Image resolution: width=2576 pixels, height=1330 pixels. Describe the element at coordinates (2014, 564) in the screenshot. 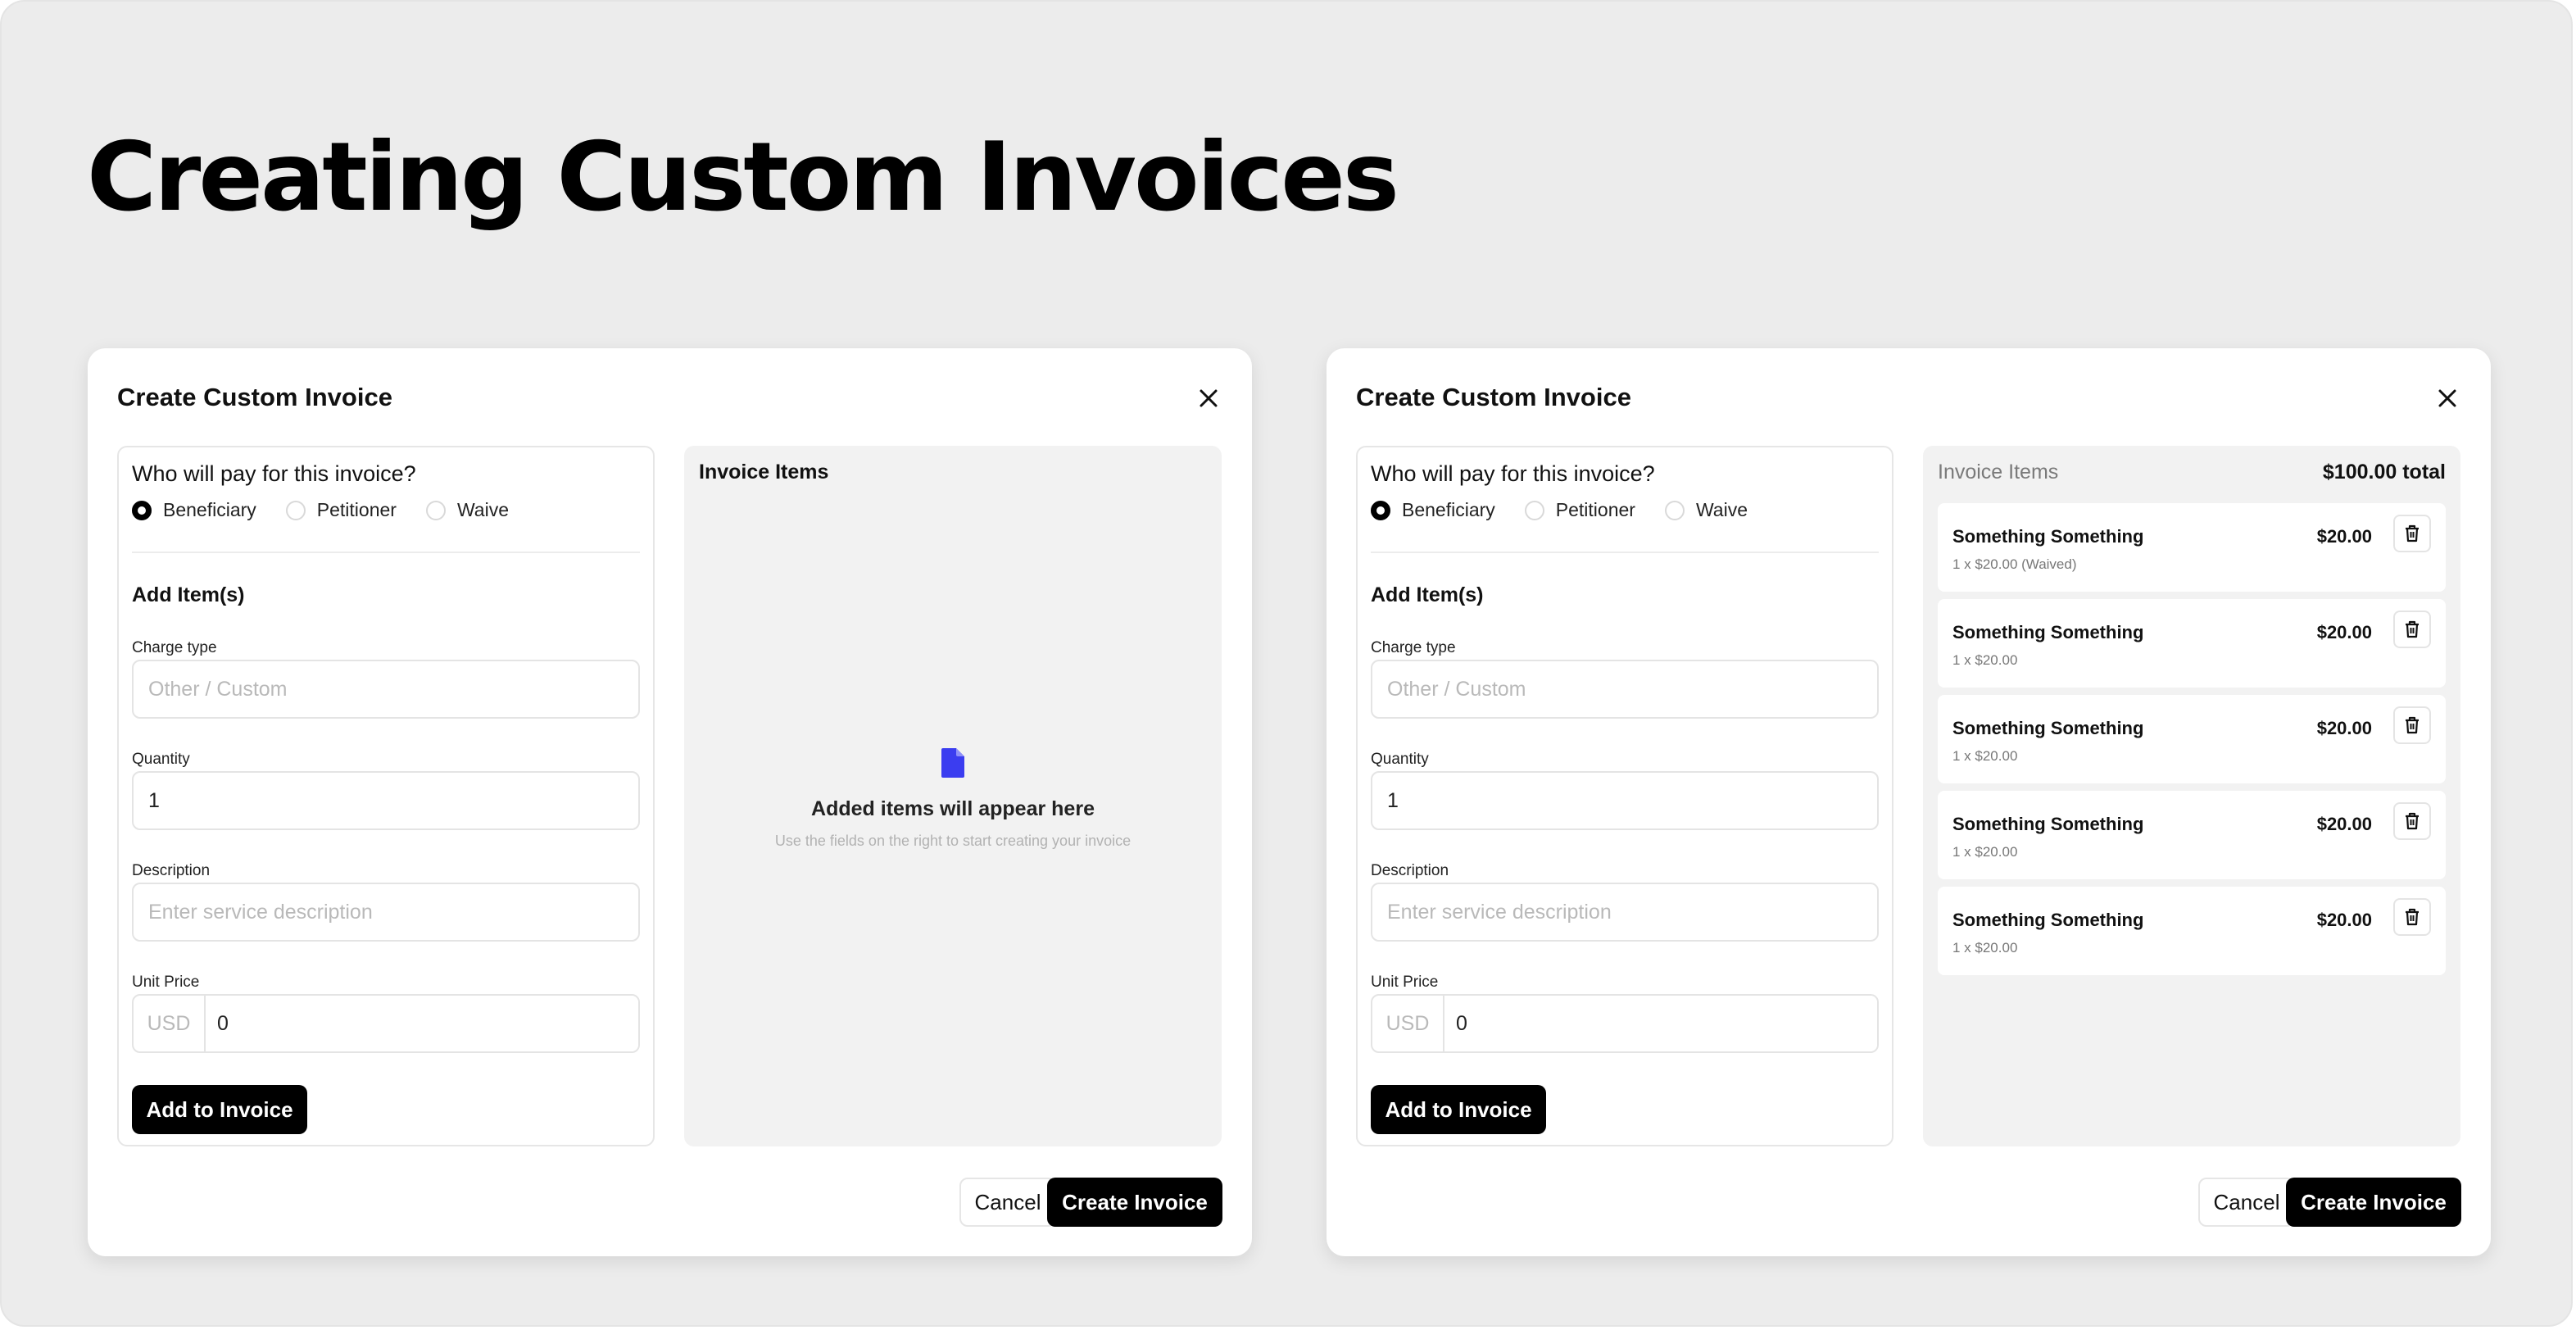

I see `item-detail: 1 x $20.00 (Waived)` at that location.